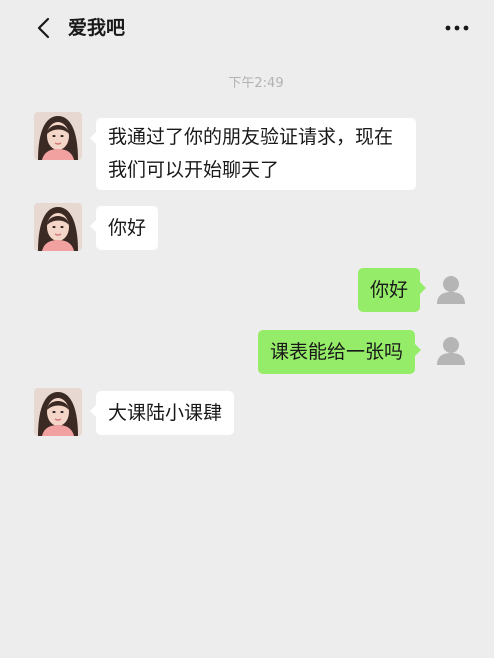  What do you see at coordinates (256, 83) in the screenshot?
I see `message-timestamp: 下午2:49` at bounding box center [256, 83].